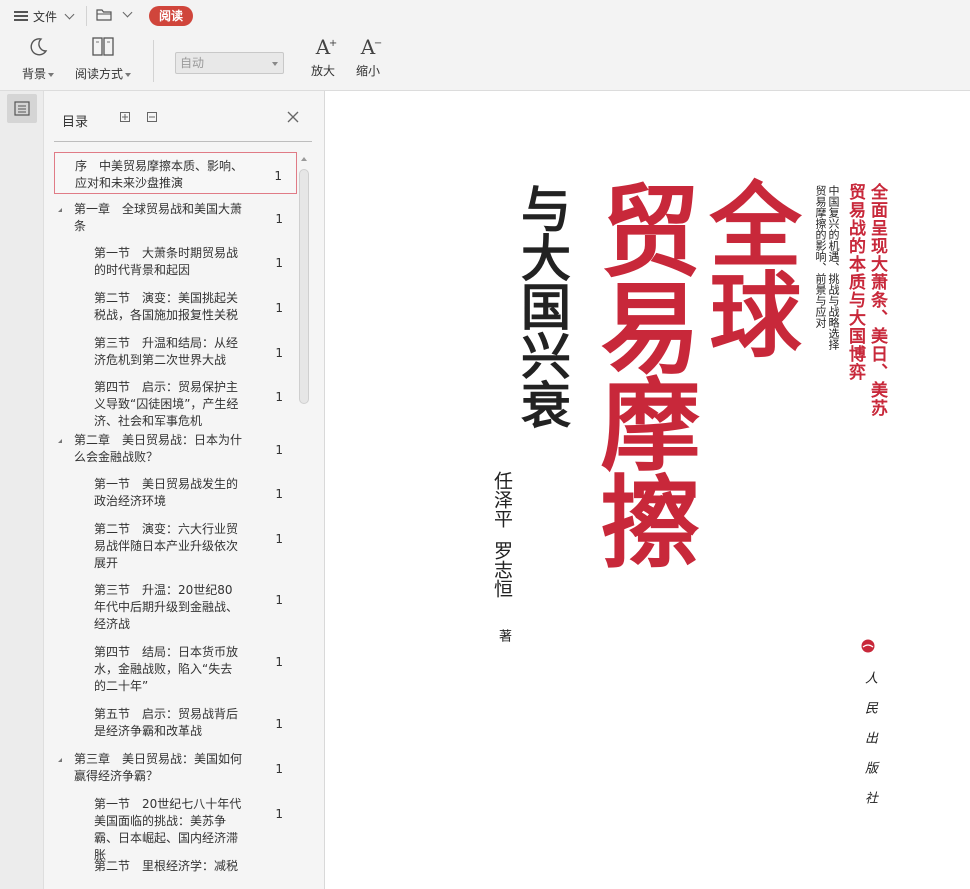  Describe the element at coordinates (166, 866) in the screenshot. I see `toc-item-title: 第二节 里根经济学：减税` at that location.